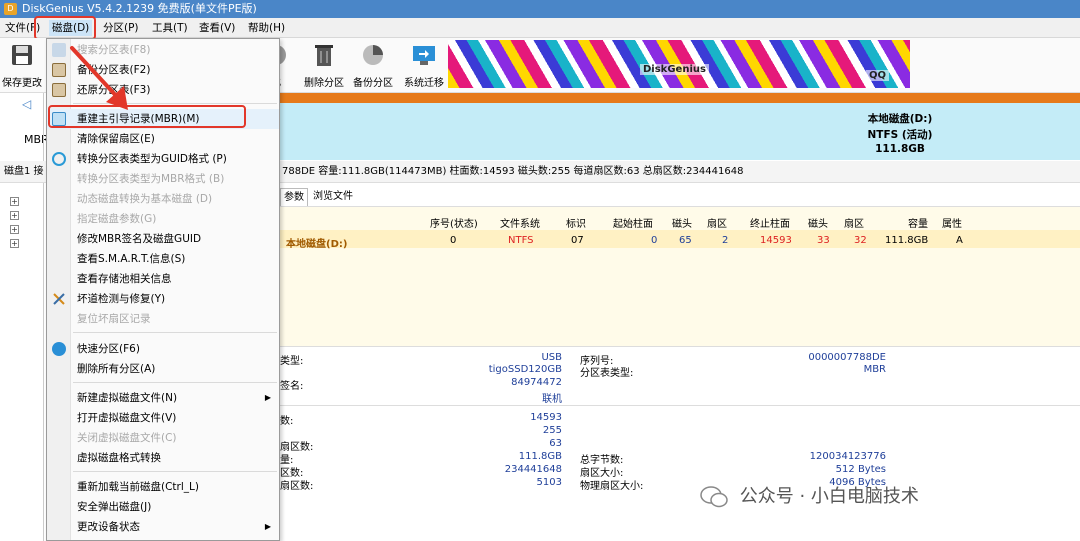 The image size is (1080, 541). I want to click on annotation-arrow-icon, so click(99, 78).